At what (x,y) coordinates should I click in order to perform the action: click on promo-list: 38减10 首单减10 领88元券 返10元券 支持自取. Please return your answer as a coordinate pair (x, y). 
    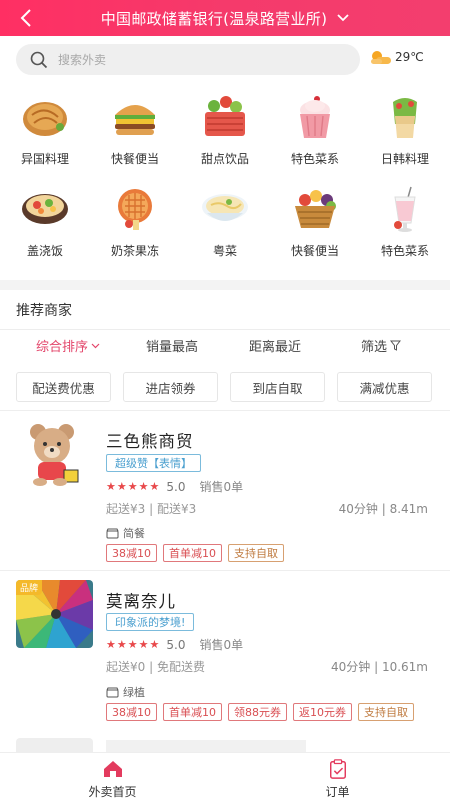
    Looking at the image, I should click on (260, 712).